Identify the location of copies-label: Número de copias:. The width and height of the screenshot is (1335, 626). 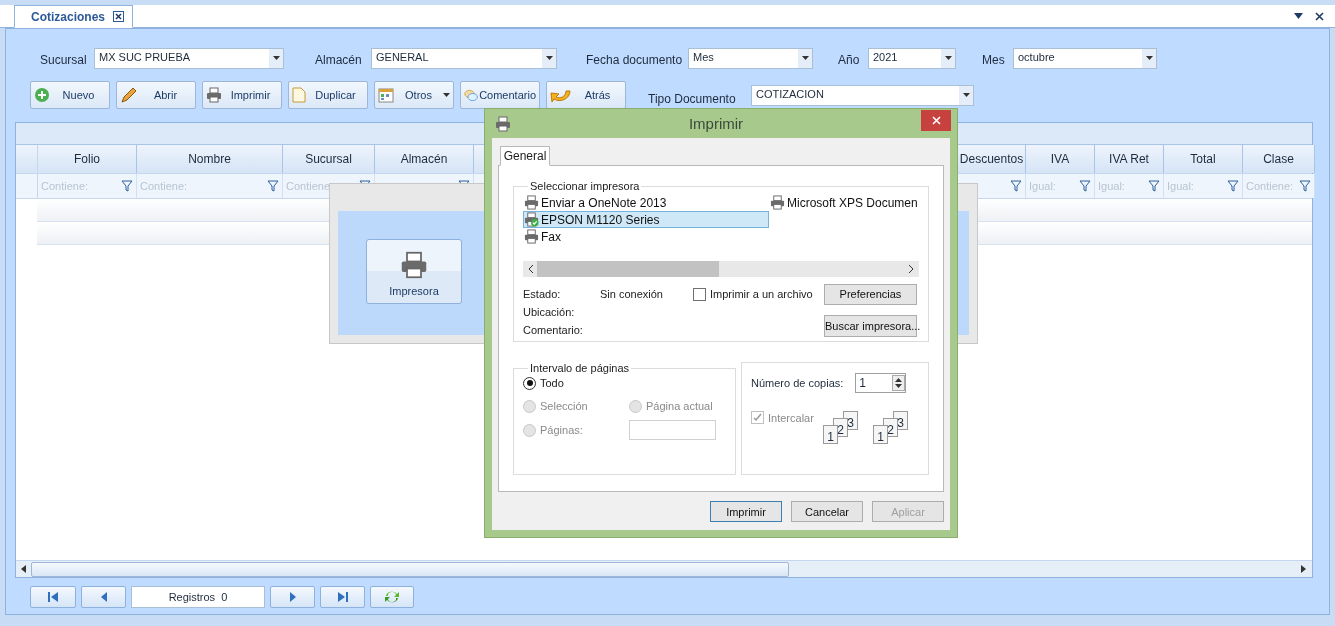
(797, 383).